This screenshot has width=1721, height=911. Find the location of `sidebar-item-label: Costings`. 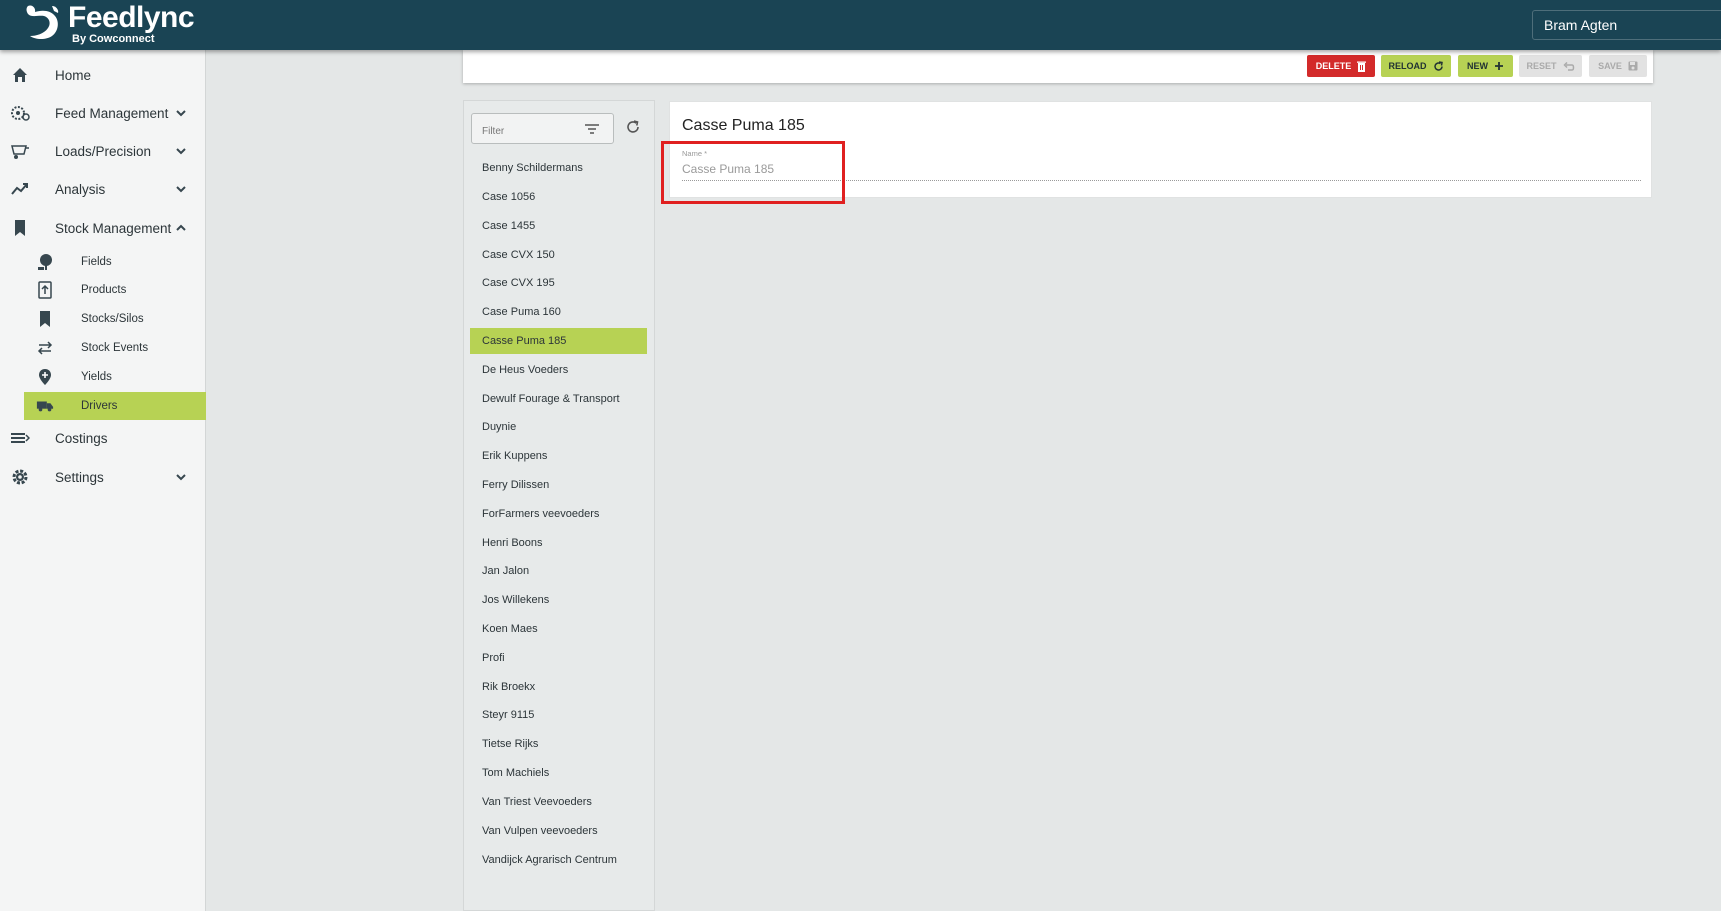

sidebar-item-label: Costings is located at coordinates (81, 438).